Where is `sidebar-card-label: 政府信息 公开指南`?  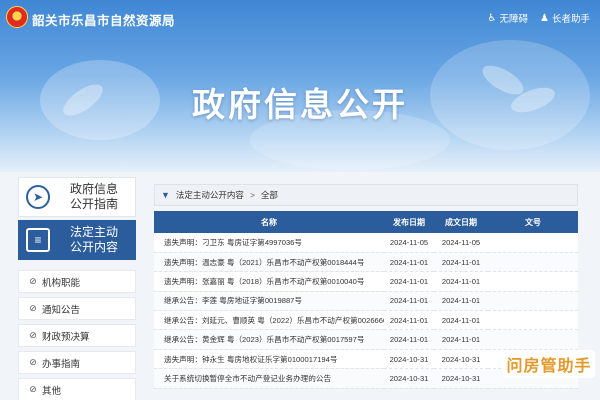
sidebar-card-label: 政府信息 公开指南 is located at coordinates (96, 197).